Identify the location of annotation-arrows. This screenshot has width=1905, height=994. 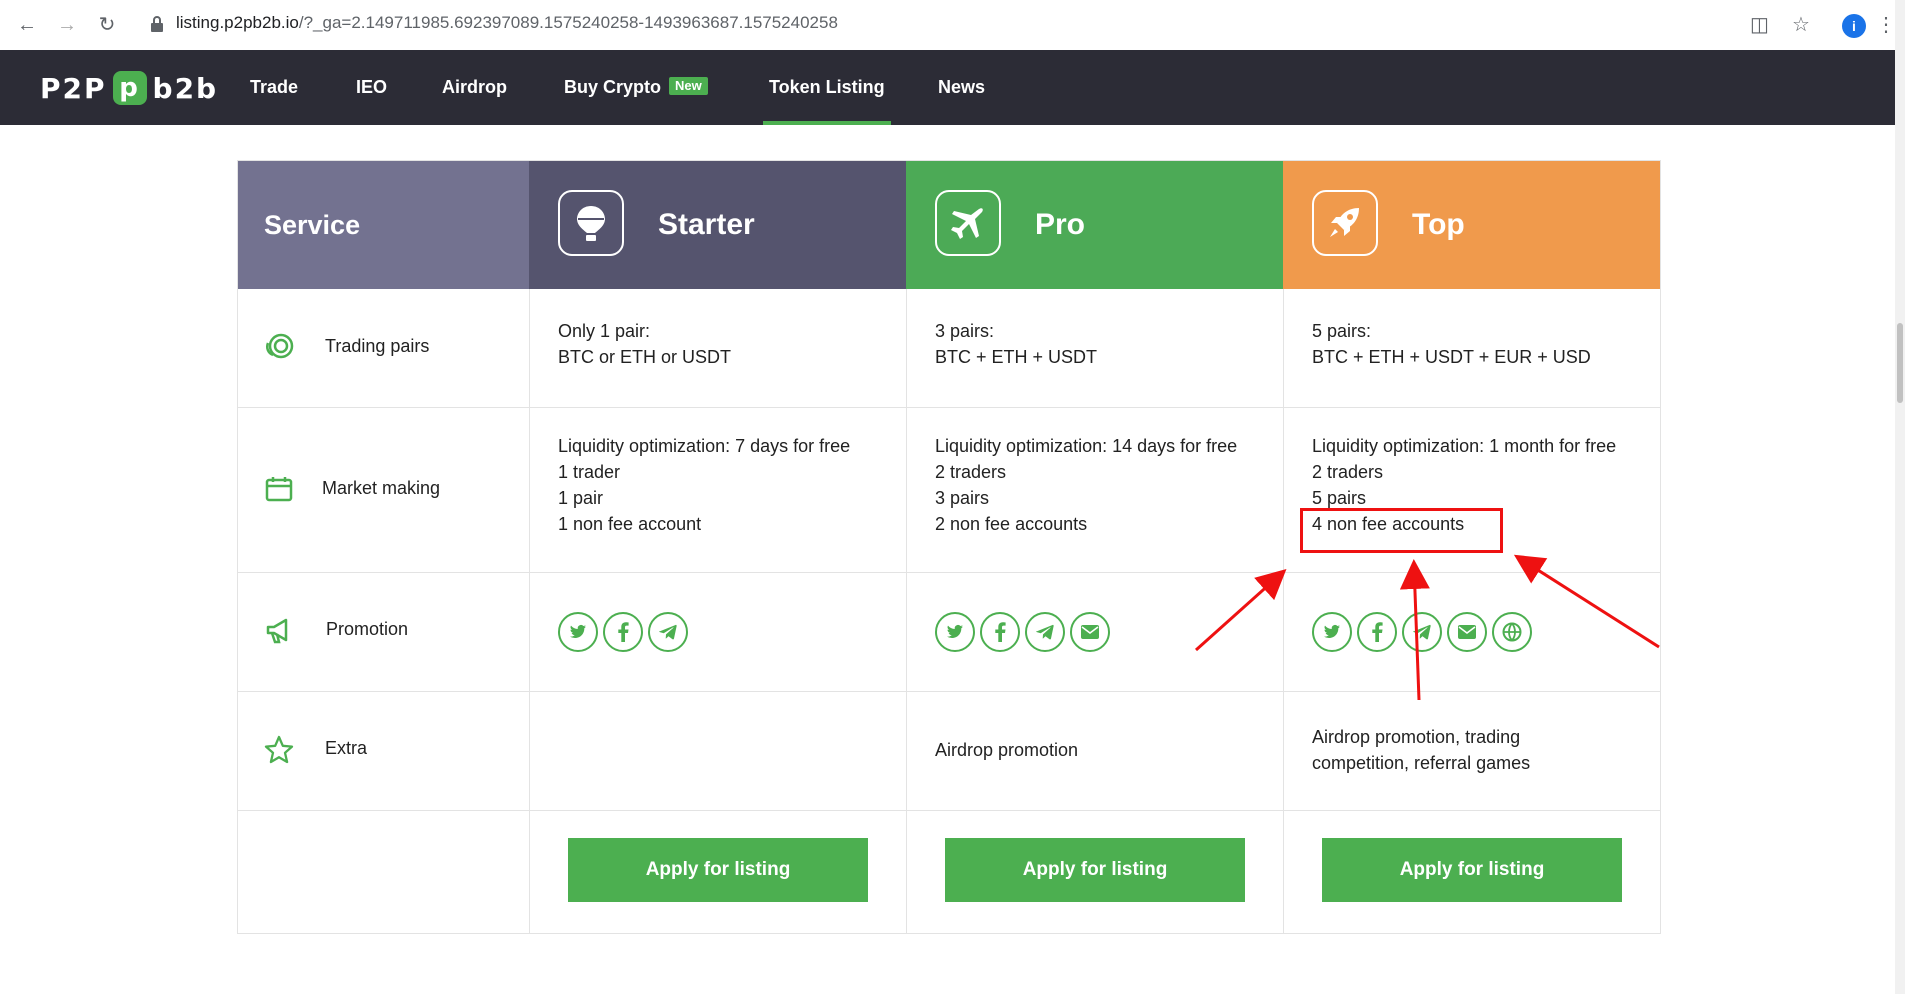
(1427, 627).